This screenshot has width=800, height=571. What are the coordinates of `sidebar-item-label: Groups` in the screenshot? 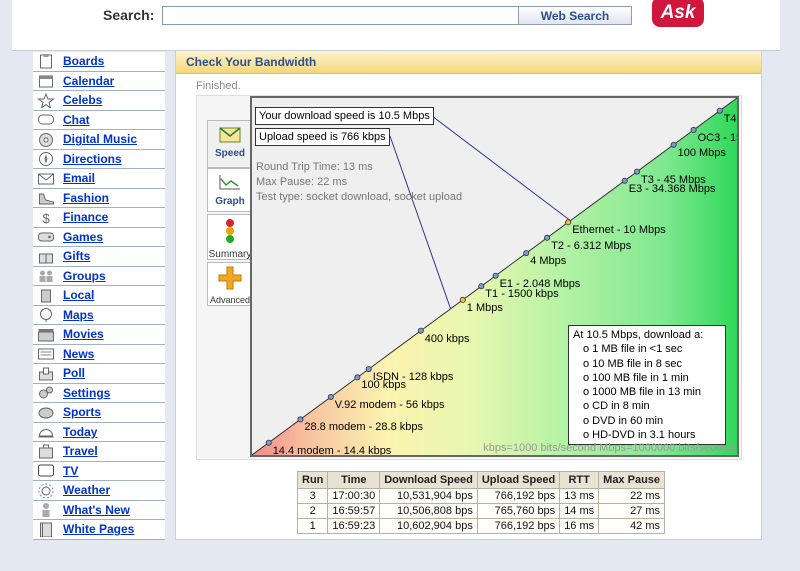 It's located at (84, 276).